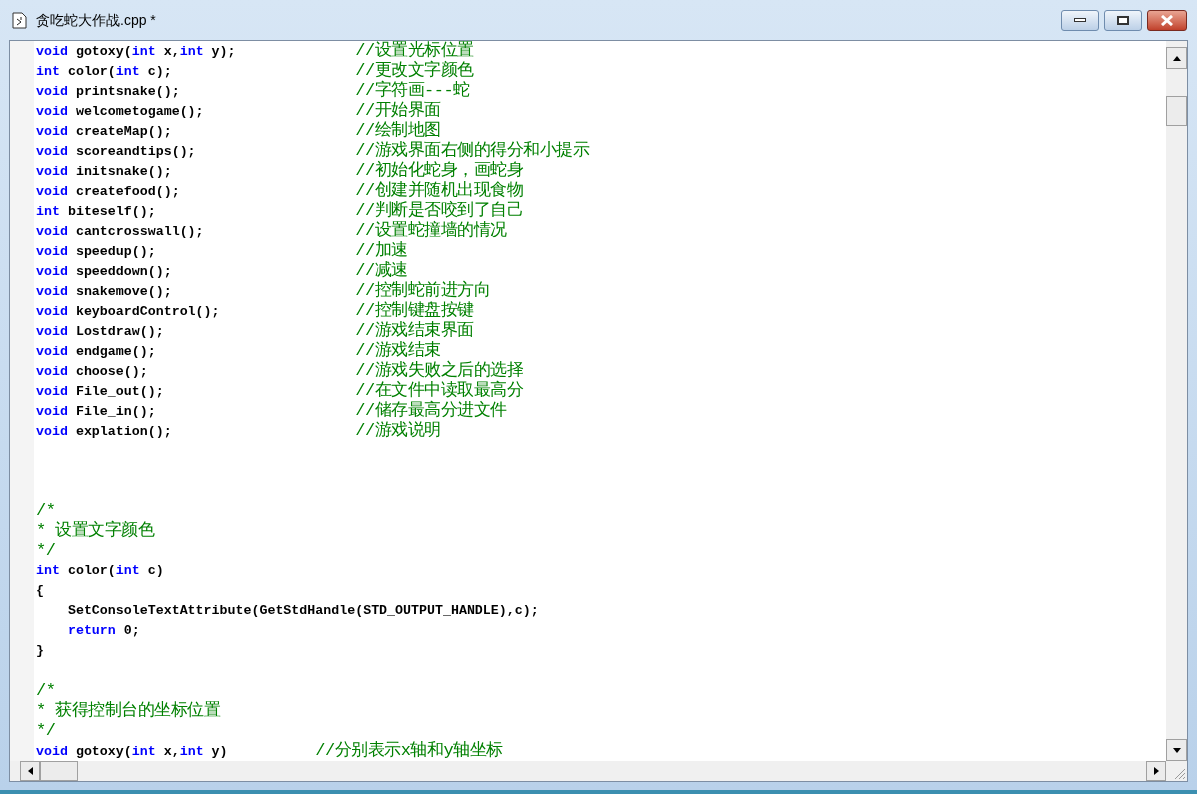 The height and width of the screenshot is (794, 1197). I want to click on right-arrow-icon, so click(1156, 771).